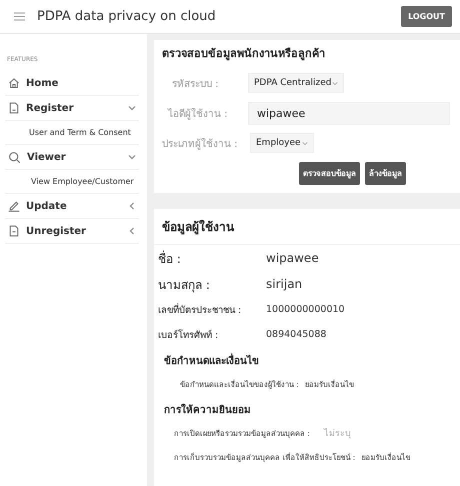  Describe the element at coordinates (14, 83) in the screenshot. I see `home-icon` at that location.